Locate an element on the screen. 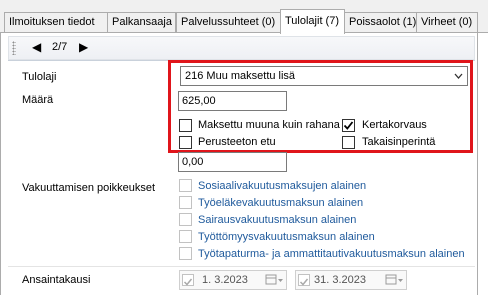 This screenshot has height=295, width=488. tab-label: Palkansaaja is located at coordinates (142, 22).